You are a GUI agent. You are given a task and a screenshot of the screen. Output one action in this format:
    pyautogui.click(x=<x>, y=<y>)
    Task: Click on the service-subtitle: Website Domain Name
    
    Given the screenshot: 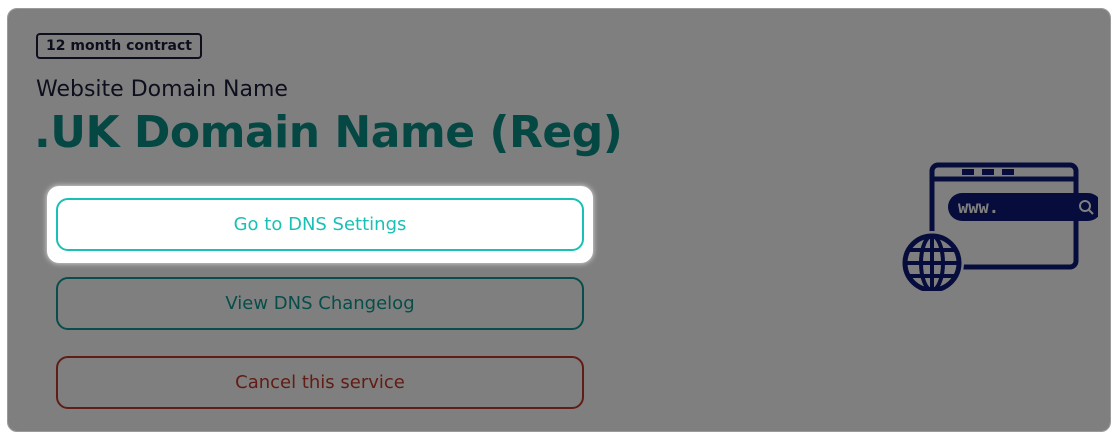 What is the action you would take?
    pyautogui.click(x=162, y=89)
    